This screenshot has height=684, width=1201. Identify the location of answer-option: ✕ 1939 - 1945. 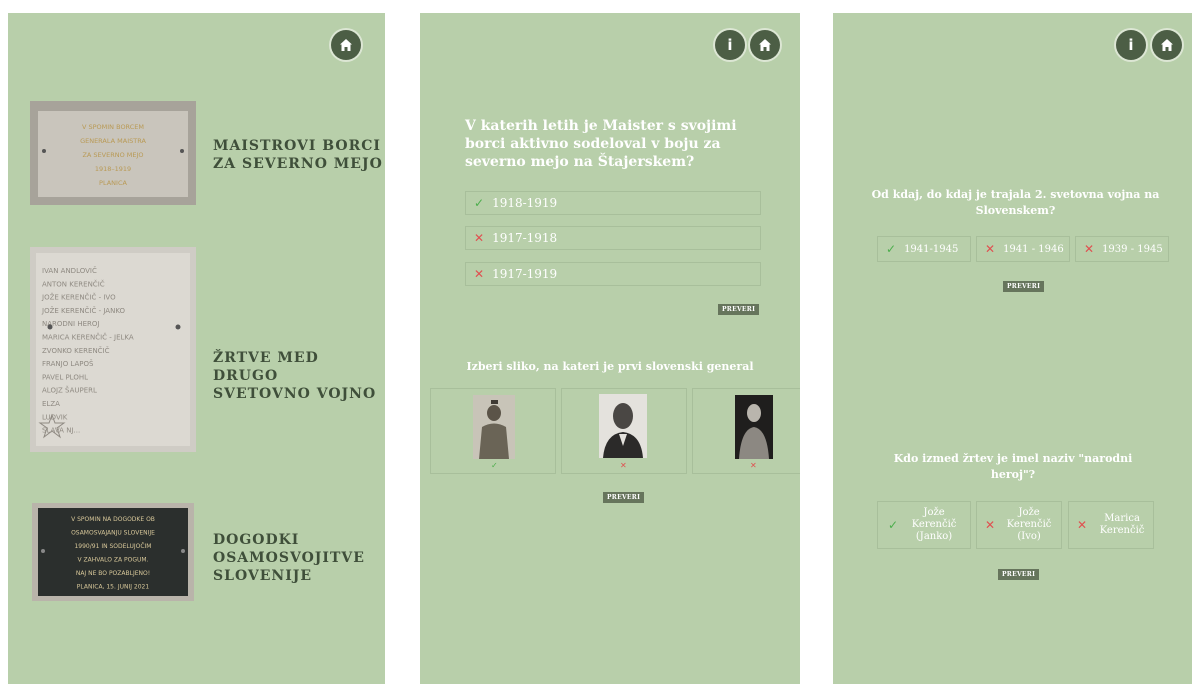
(1122, 249).